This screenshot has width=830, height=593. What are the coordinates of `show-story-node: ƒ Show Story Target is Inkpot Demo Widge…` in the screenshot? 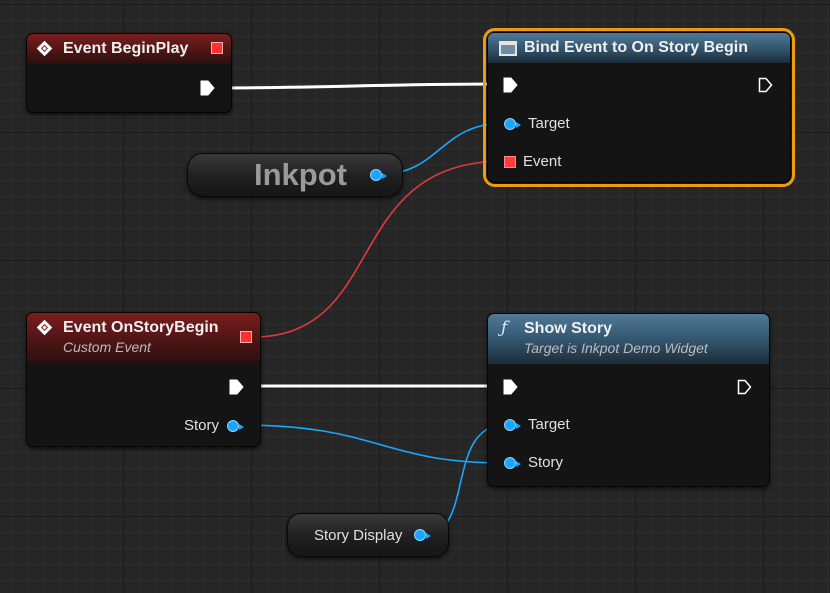 It's located at (628, 400).